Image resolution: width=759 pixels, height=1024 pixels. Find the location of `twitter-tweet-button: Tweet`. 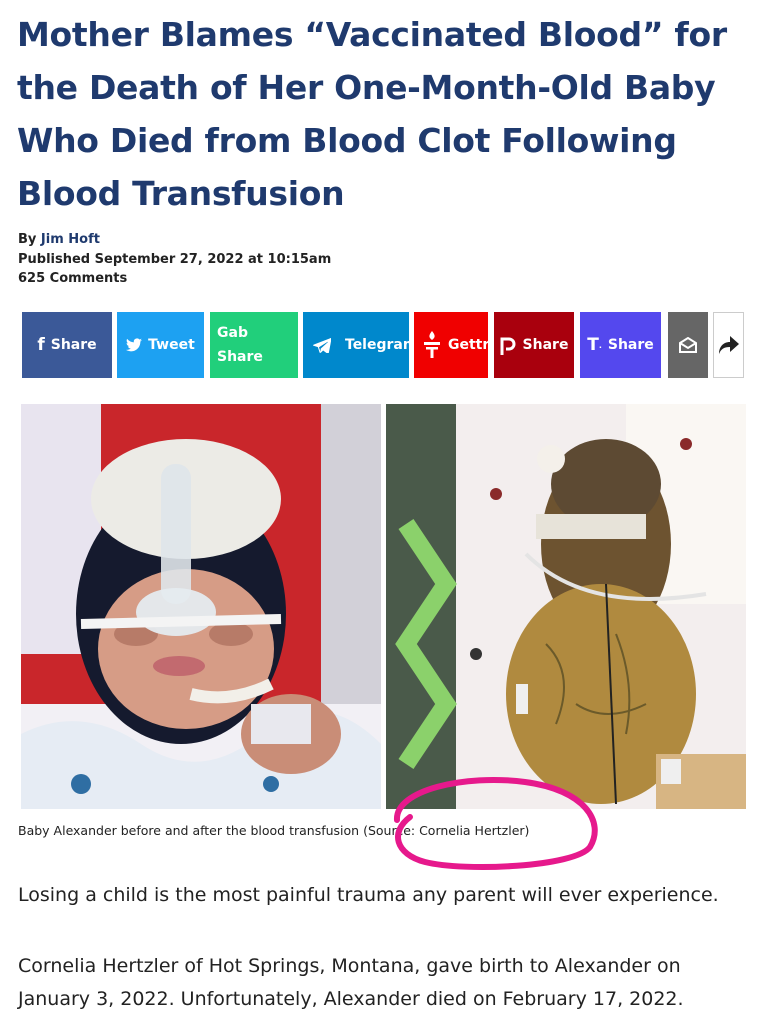

twitter-tweet-button: Tweet is located at coordinates (160, 345).